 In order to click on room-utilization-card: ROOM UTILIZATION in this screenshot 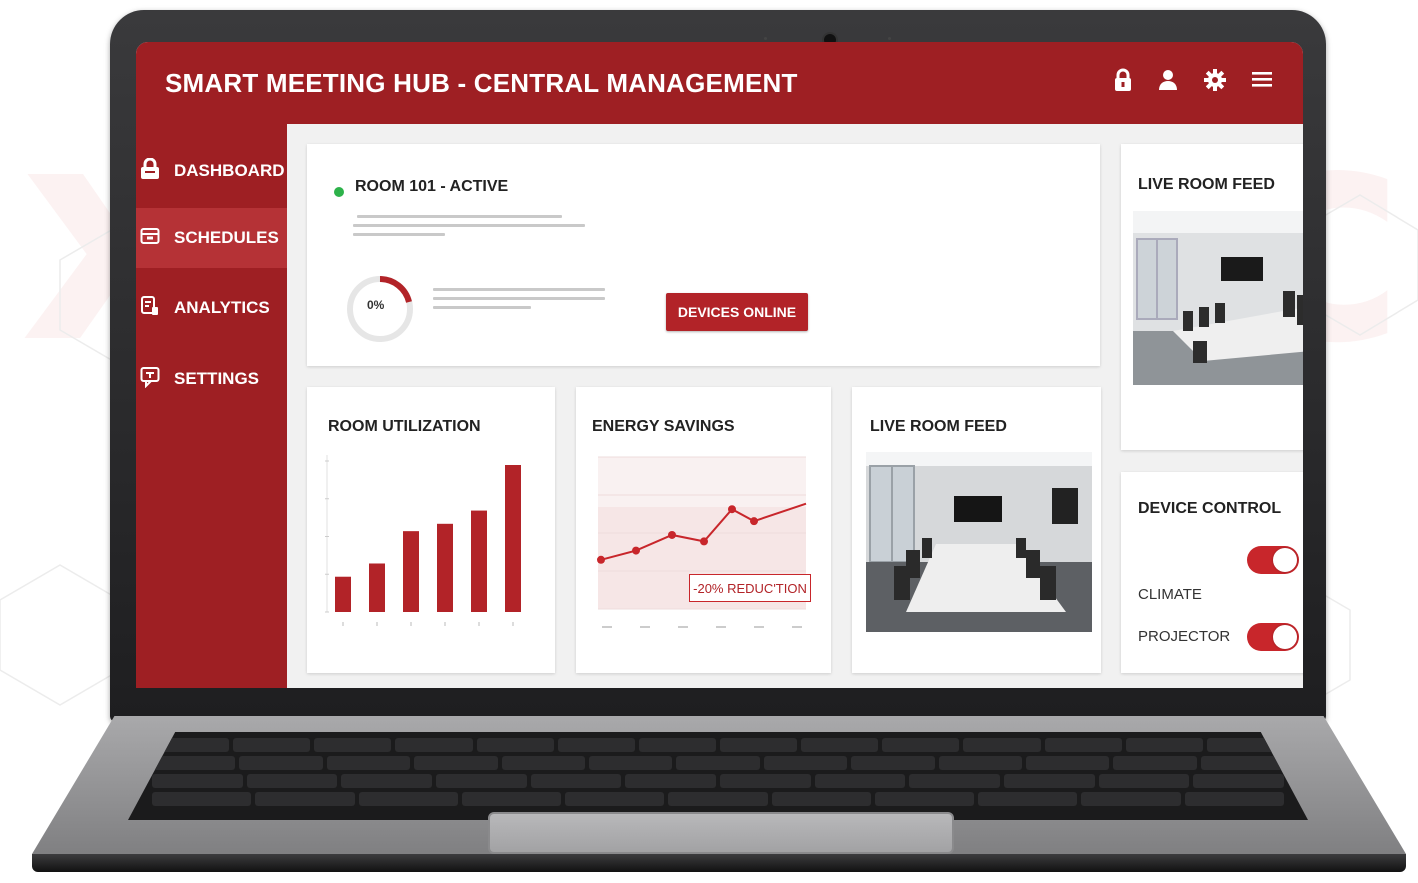, I will do `click(431, 530)`.